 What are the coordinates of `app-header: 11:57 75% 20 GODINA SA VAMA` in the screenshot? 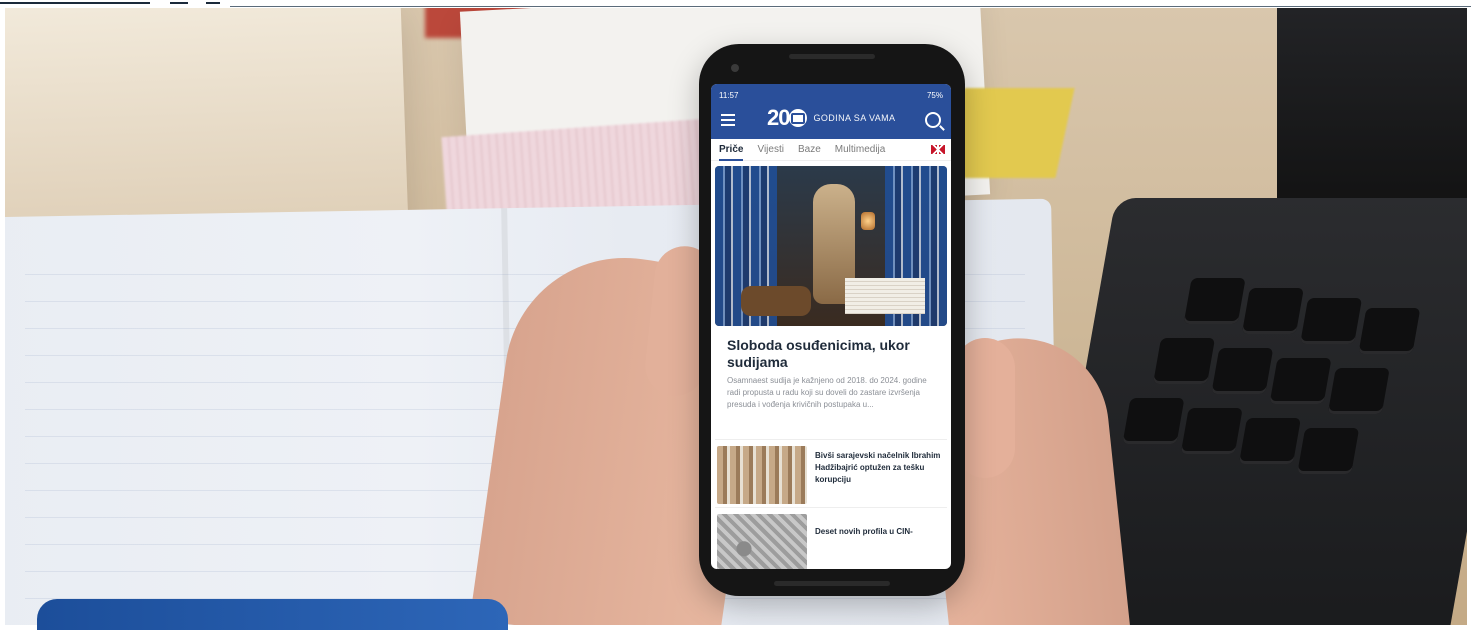 It's located at (831, 111).